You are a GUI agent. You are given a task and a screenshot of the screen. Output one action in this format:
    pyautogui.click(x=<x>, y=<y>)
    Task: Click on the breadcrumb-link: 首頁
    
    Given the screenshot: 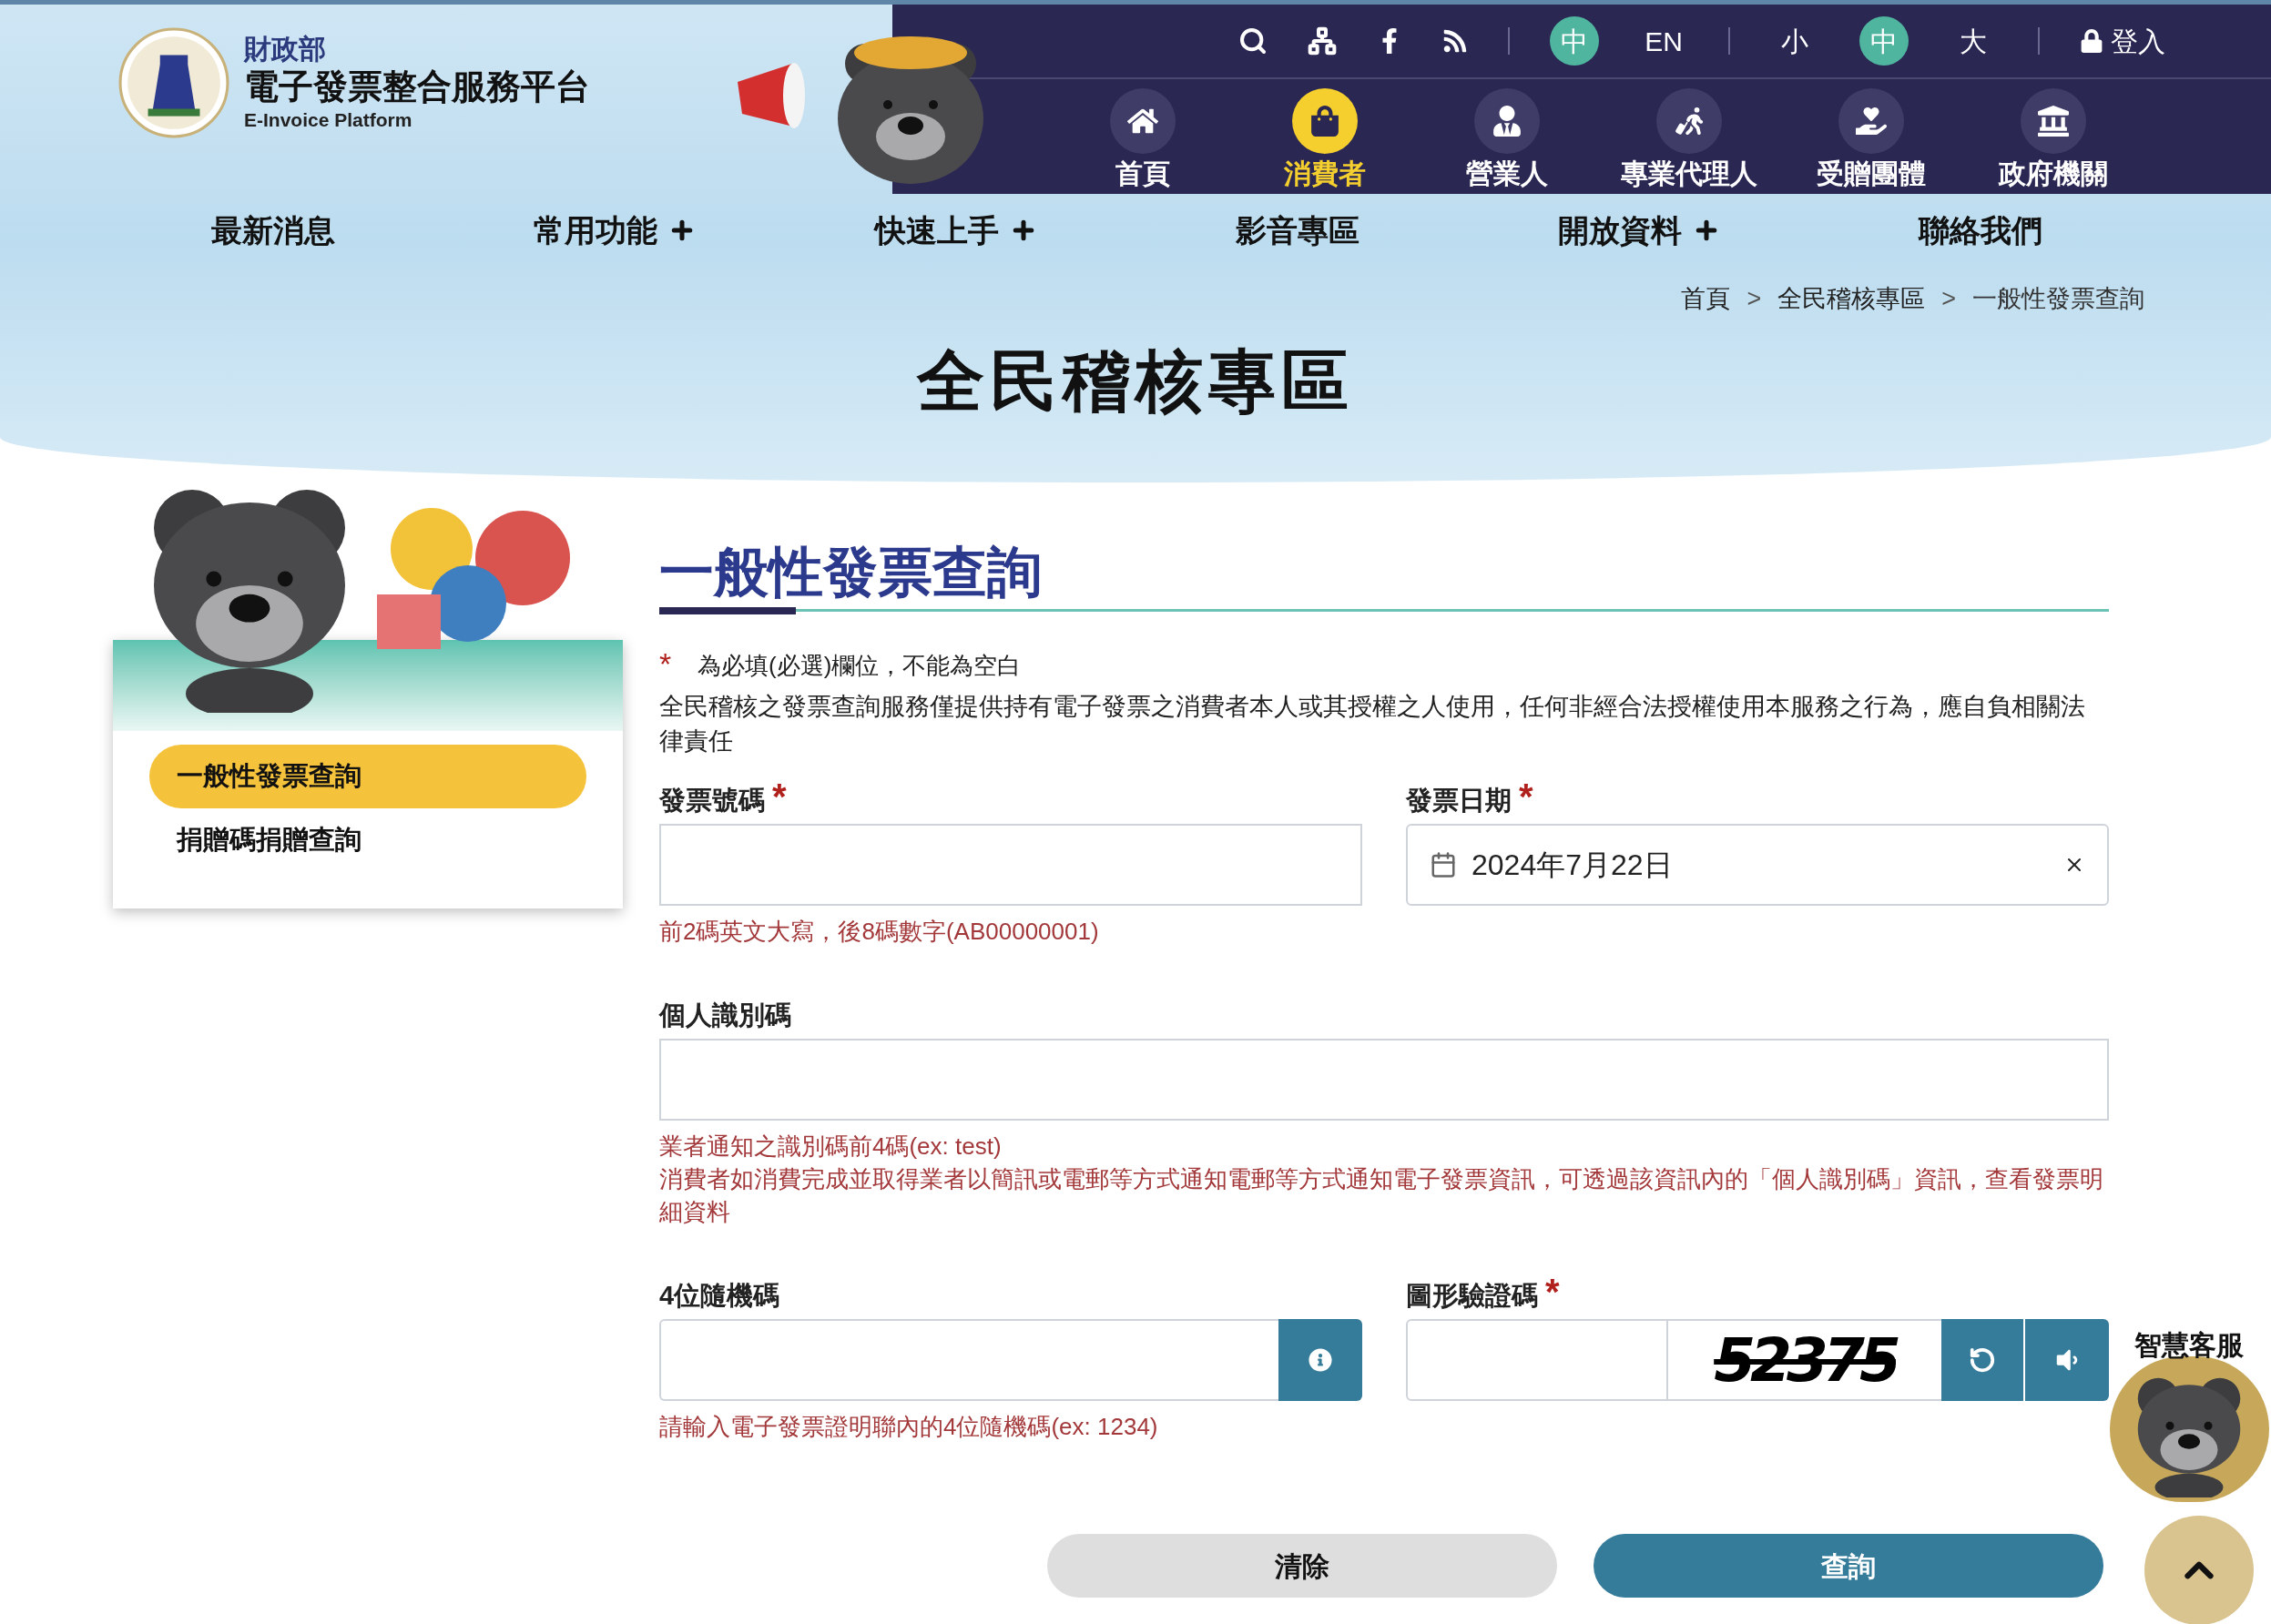 What is the action you would take?
    pyautogui.click(x=1706, y=298)
    